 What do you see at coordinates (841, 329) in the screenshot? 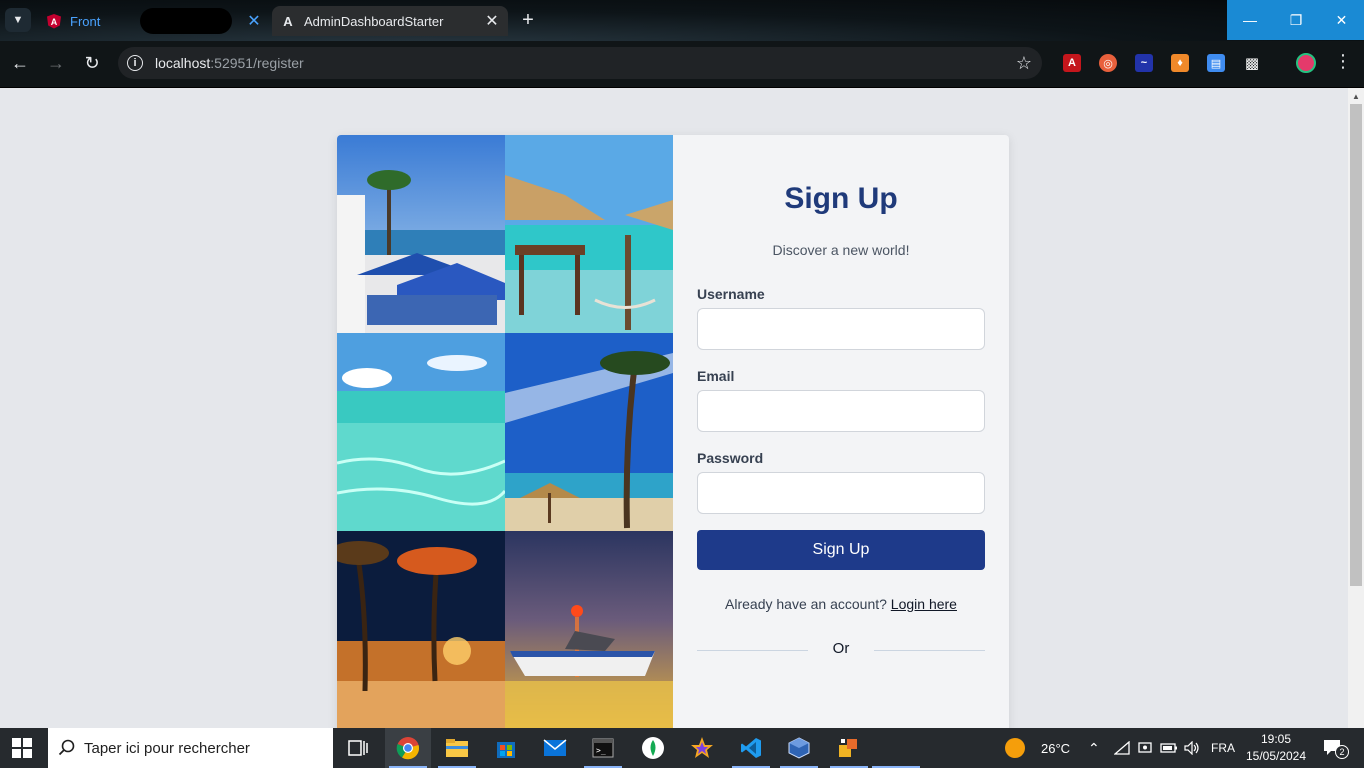
I see `username-input` at bounding box center [841, 329].